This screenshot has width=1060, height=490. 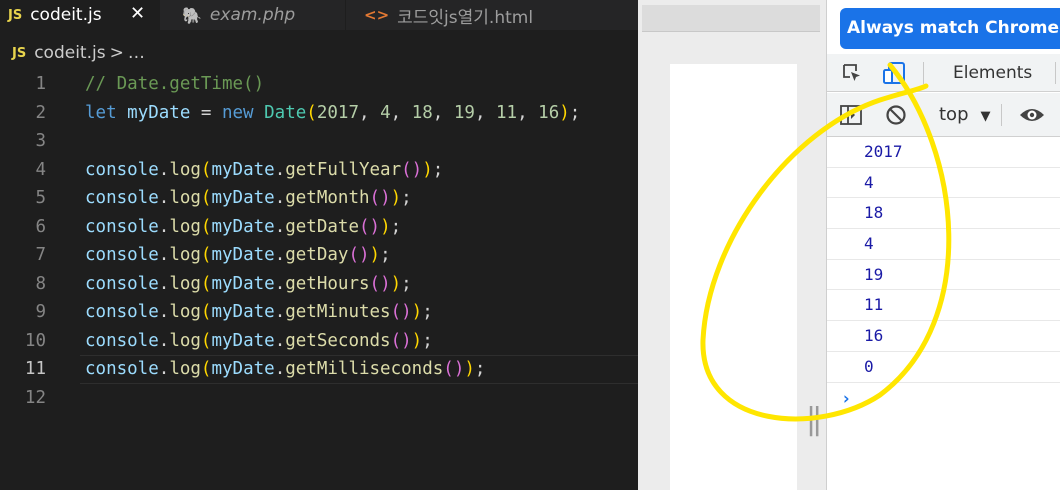 I want to click on code-line: 5 console.log(myDate.getMonth());, so click(x=319, y=198).